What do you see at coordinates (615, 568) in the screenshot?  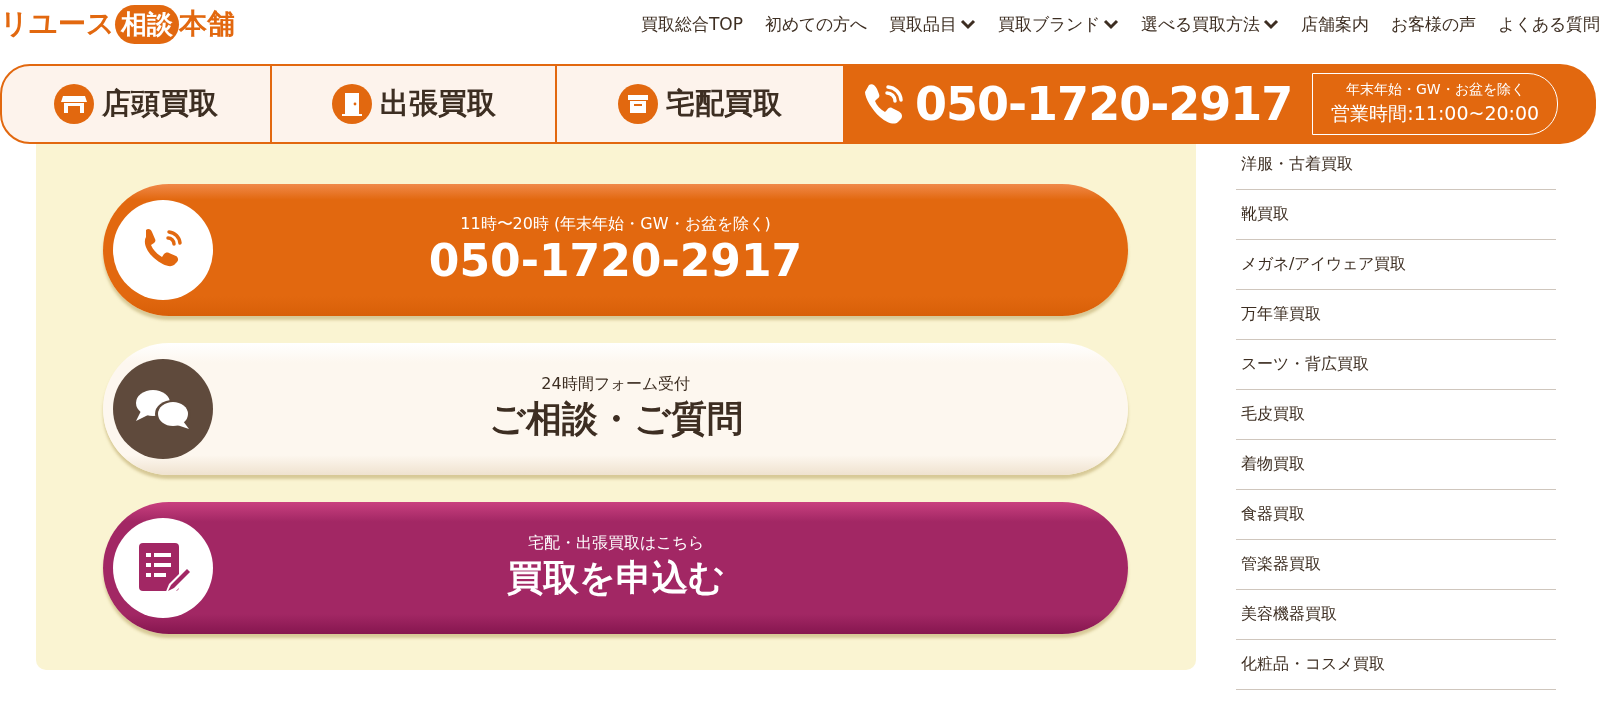 I see `contact-button: 宅配・出張買取はこちら 買取を申込む` at bounding box center [615, 568].